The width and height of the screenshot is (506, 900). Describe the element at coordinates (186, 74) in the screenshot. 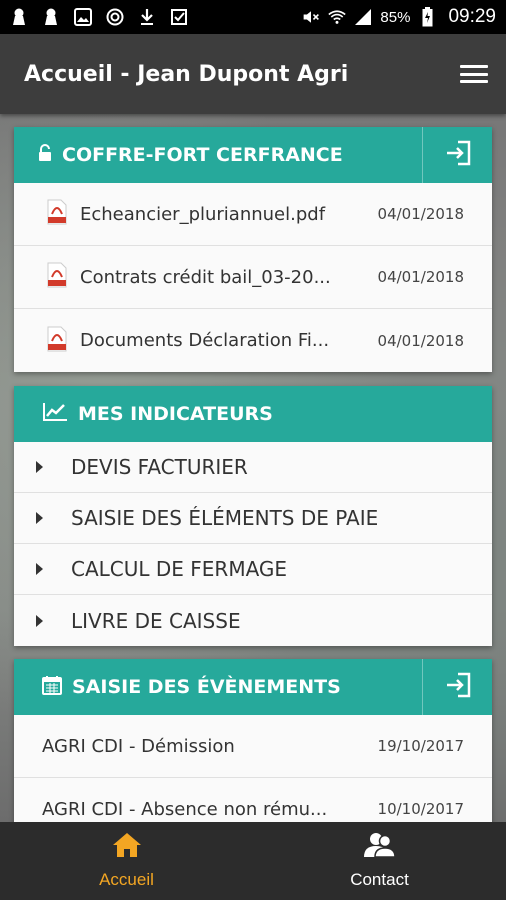

I see `page-title: Accueil - Jean Dupont Agri` at that location.